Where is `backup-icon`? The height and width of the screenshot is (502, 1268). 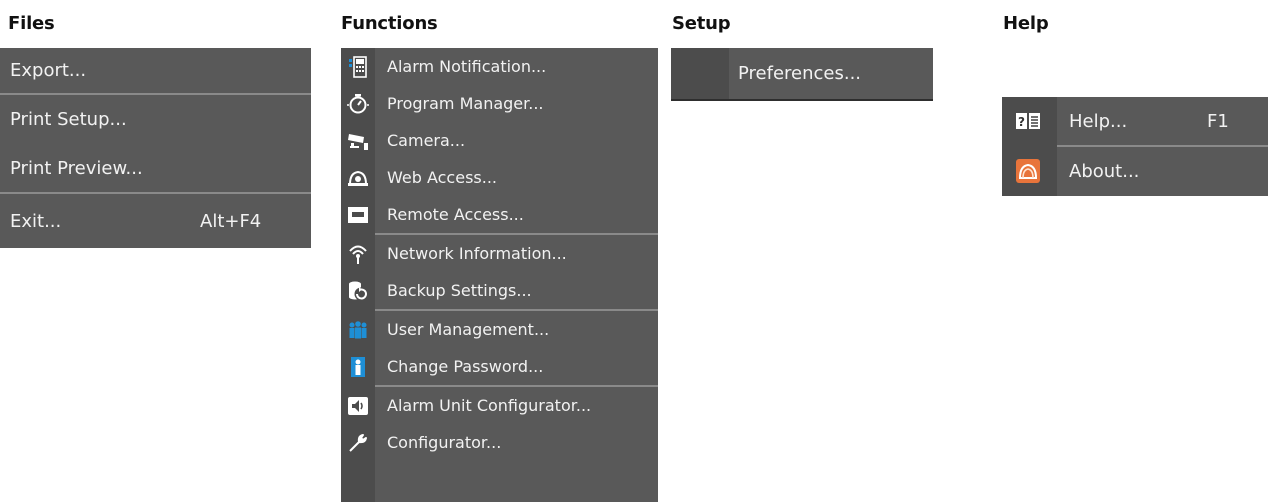
backup-icon is located at coordinates (358, 290).